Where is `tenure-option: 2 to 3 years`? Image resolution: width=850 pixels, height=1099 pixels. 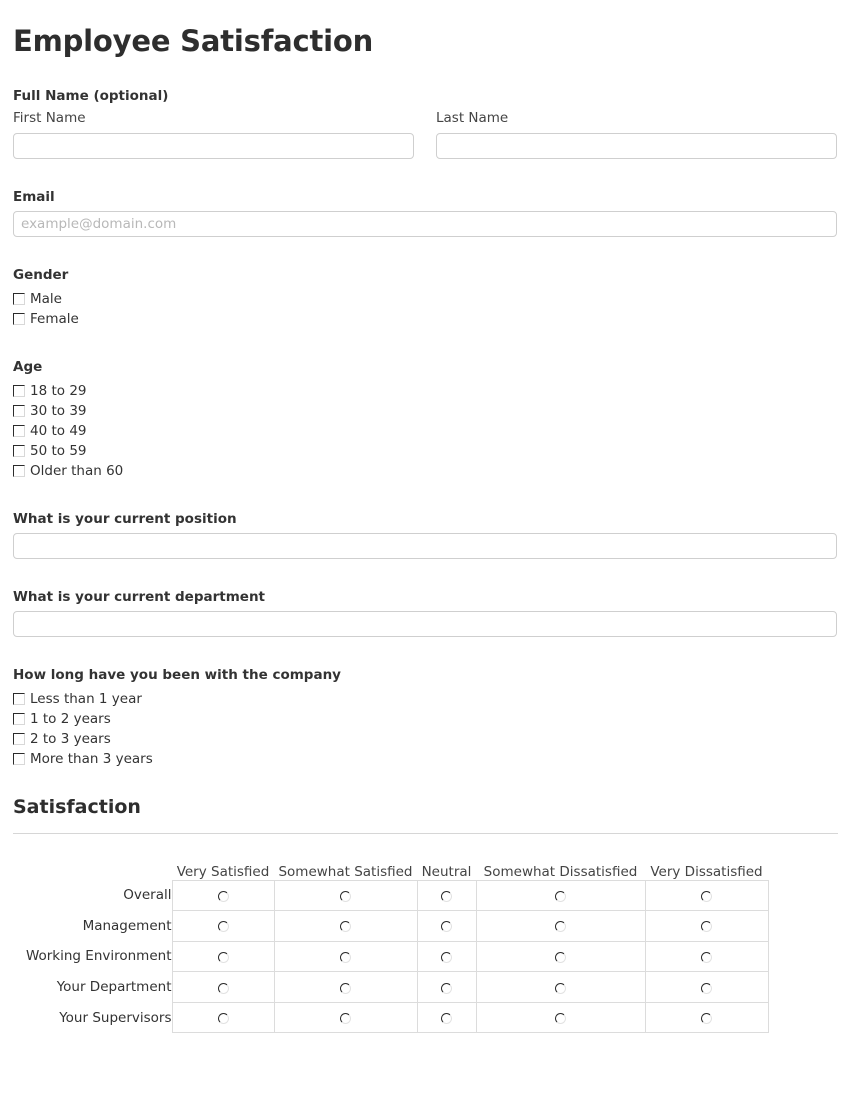 tenure-option: 2 to 3 years is located at coordinates (425, 739).